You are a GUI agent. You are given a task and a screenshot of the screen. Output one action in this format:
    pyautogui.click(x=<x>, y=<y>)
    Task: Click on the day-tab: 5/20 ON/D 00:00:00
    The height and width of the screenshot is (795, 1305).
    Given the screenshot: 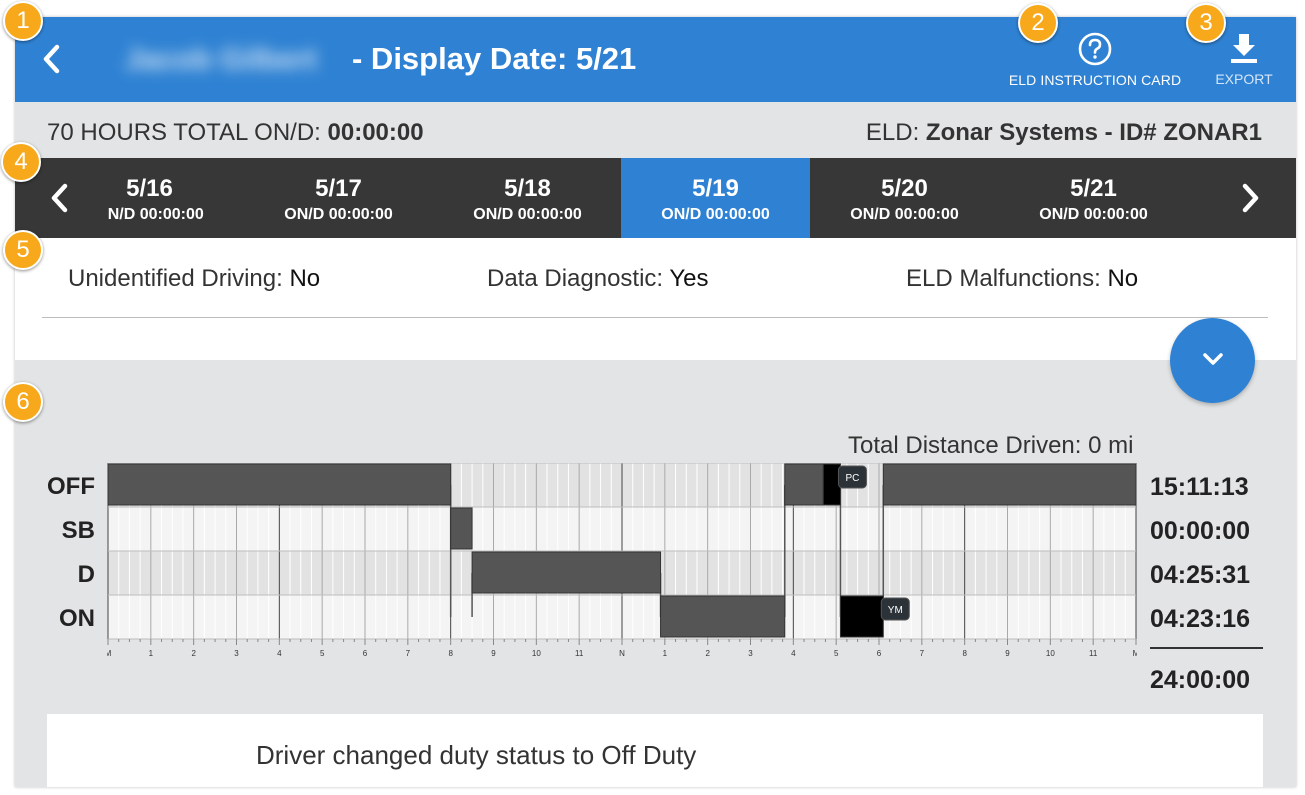 What is the action you would take?
    pyautogui.click(x=904, y=198)
    